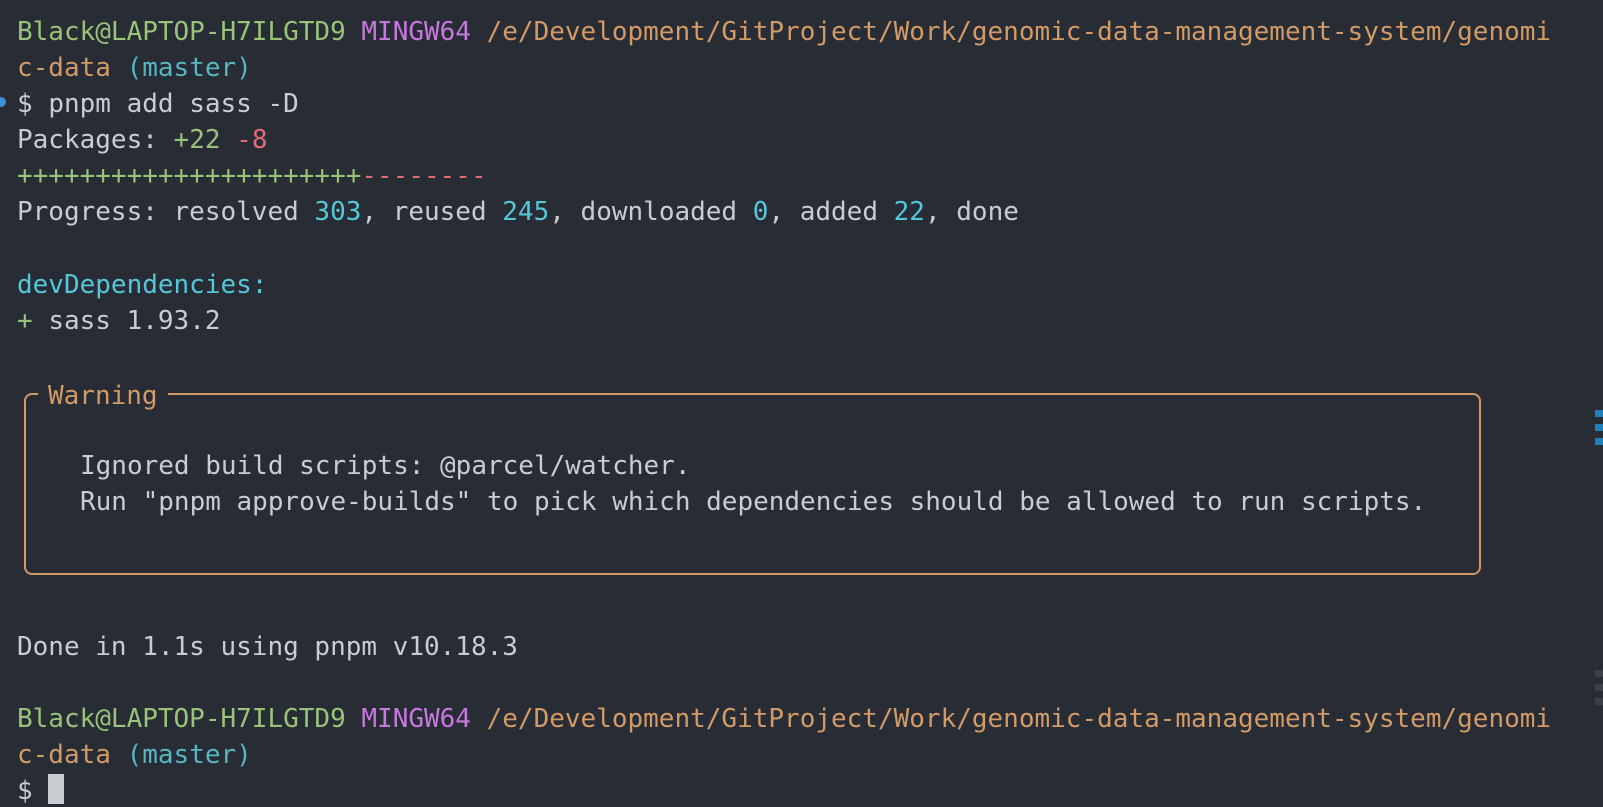 Image resolution: width=1603 pixels, height=807 pixels. I want to click on prompt-env: MINGW64, so click(416, 32).